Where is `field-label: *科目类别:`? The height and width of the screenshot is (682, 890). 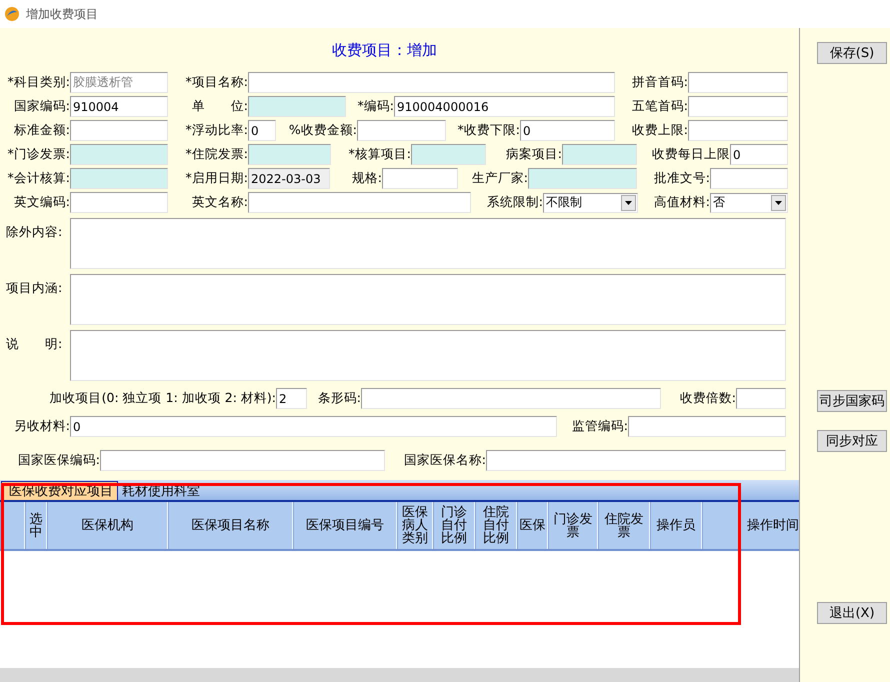
field-label: *科目类别: is located at coordinates (38, 82).